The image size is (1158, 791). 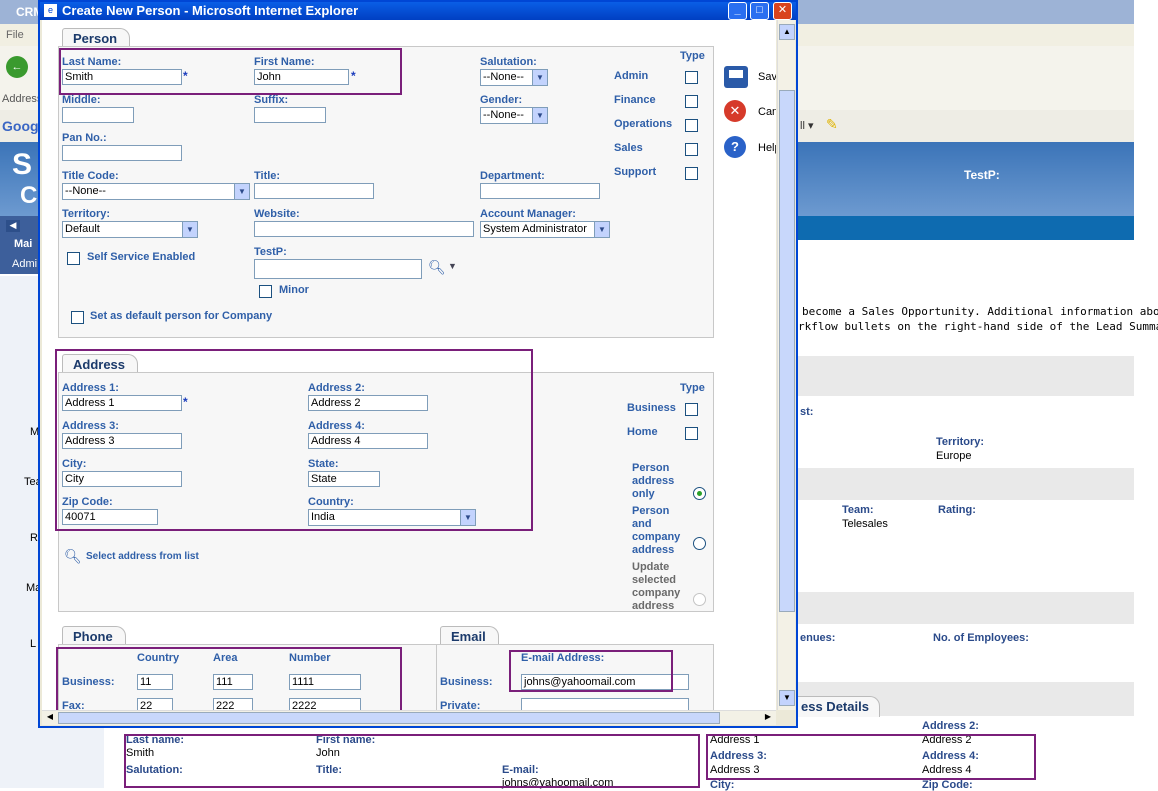 What do you see at coordinates (267, 176) in the screenshot?
I see `title-label: Title:` at bounding box center [267, 176].